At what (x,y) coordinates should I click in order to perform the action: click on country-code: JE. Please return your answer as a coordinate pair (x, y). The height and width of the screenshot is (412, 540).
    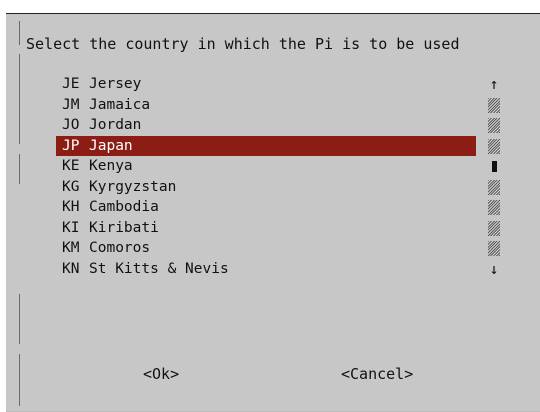
    Looking at the image, I should click on (71, 84).